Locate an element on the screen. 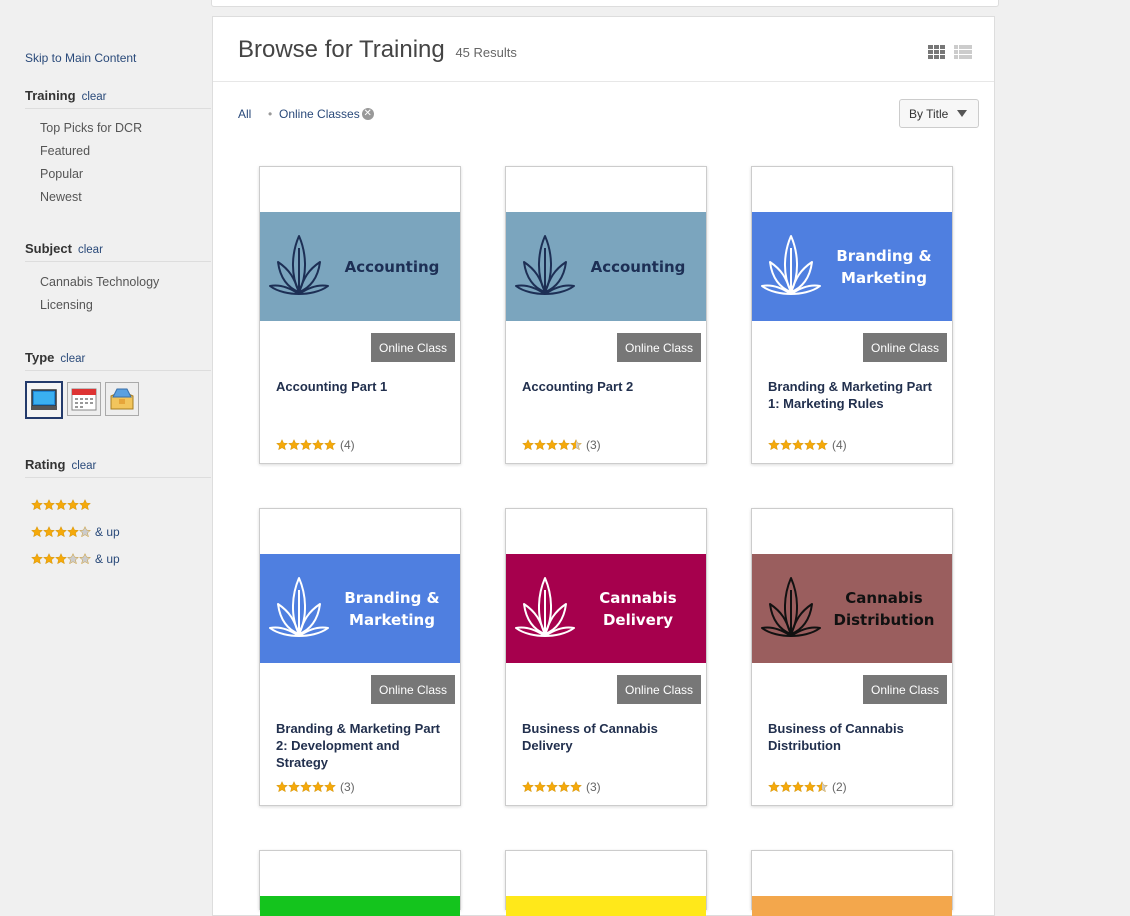 The height and width of the screenshot is (916, 1130). thumbnail-text: Accounting is located at coordinates (638, 266).